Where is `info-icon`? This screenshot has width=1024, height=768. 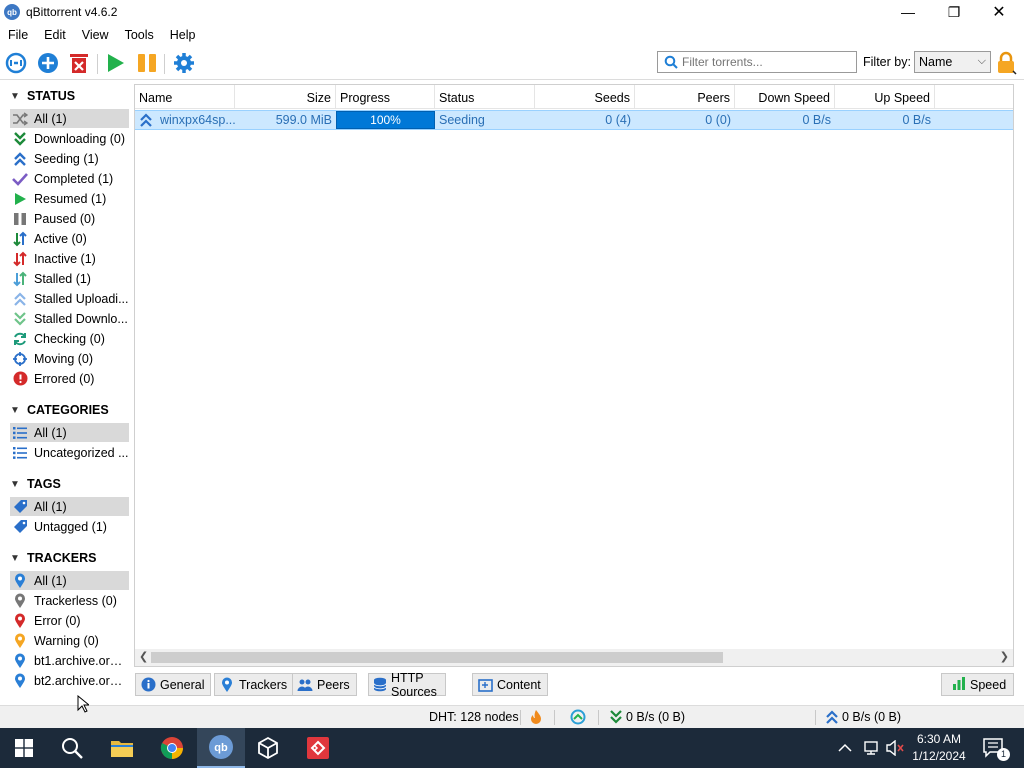
info-icon is located at coordinates (148, 685).